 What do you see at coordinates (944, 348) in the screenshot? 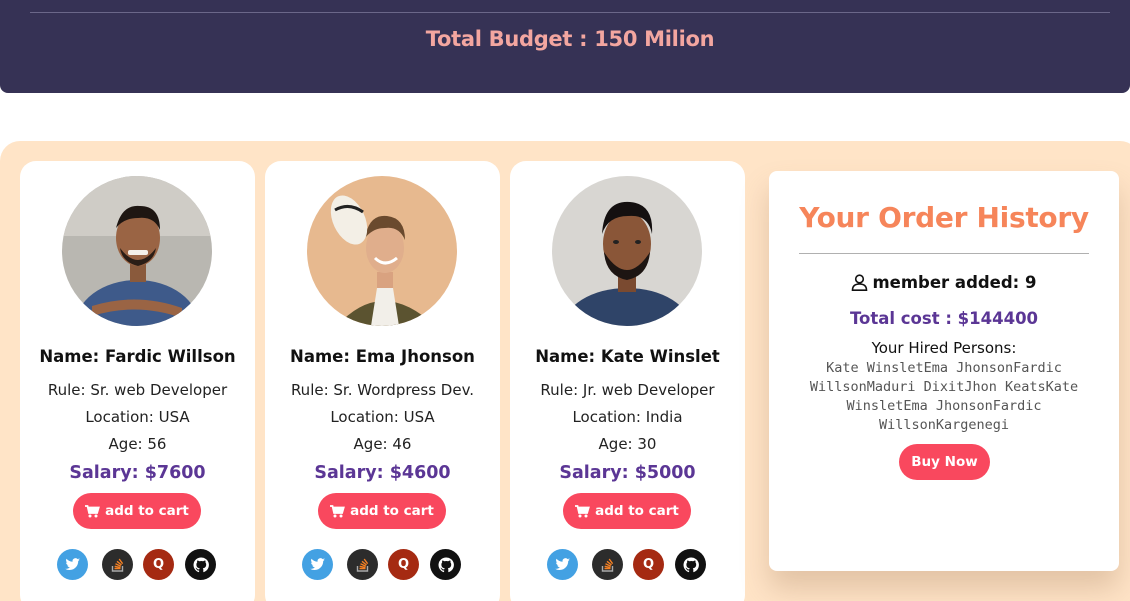
I see `hired-persons-label: Your Hired Persons:` at bounding box center [944, 348].